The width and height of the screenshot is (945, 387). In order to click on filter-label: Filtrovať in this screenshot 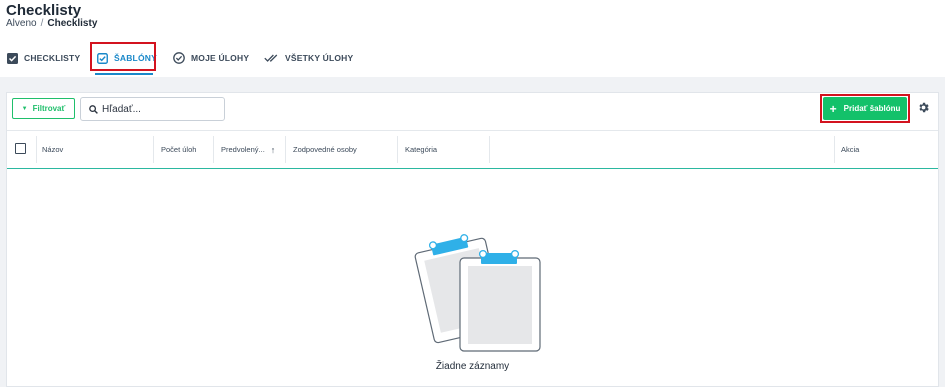, I will do `click(49, 108)`.